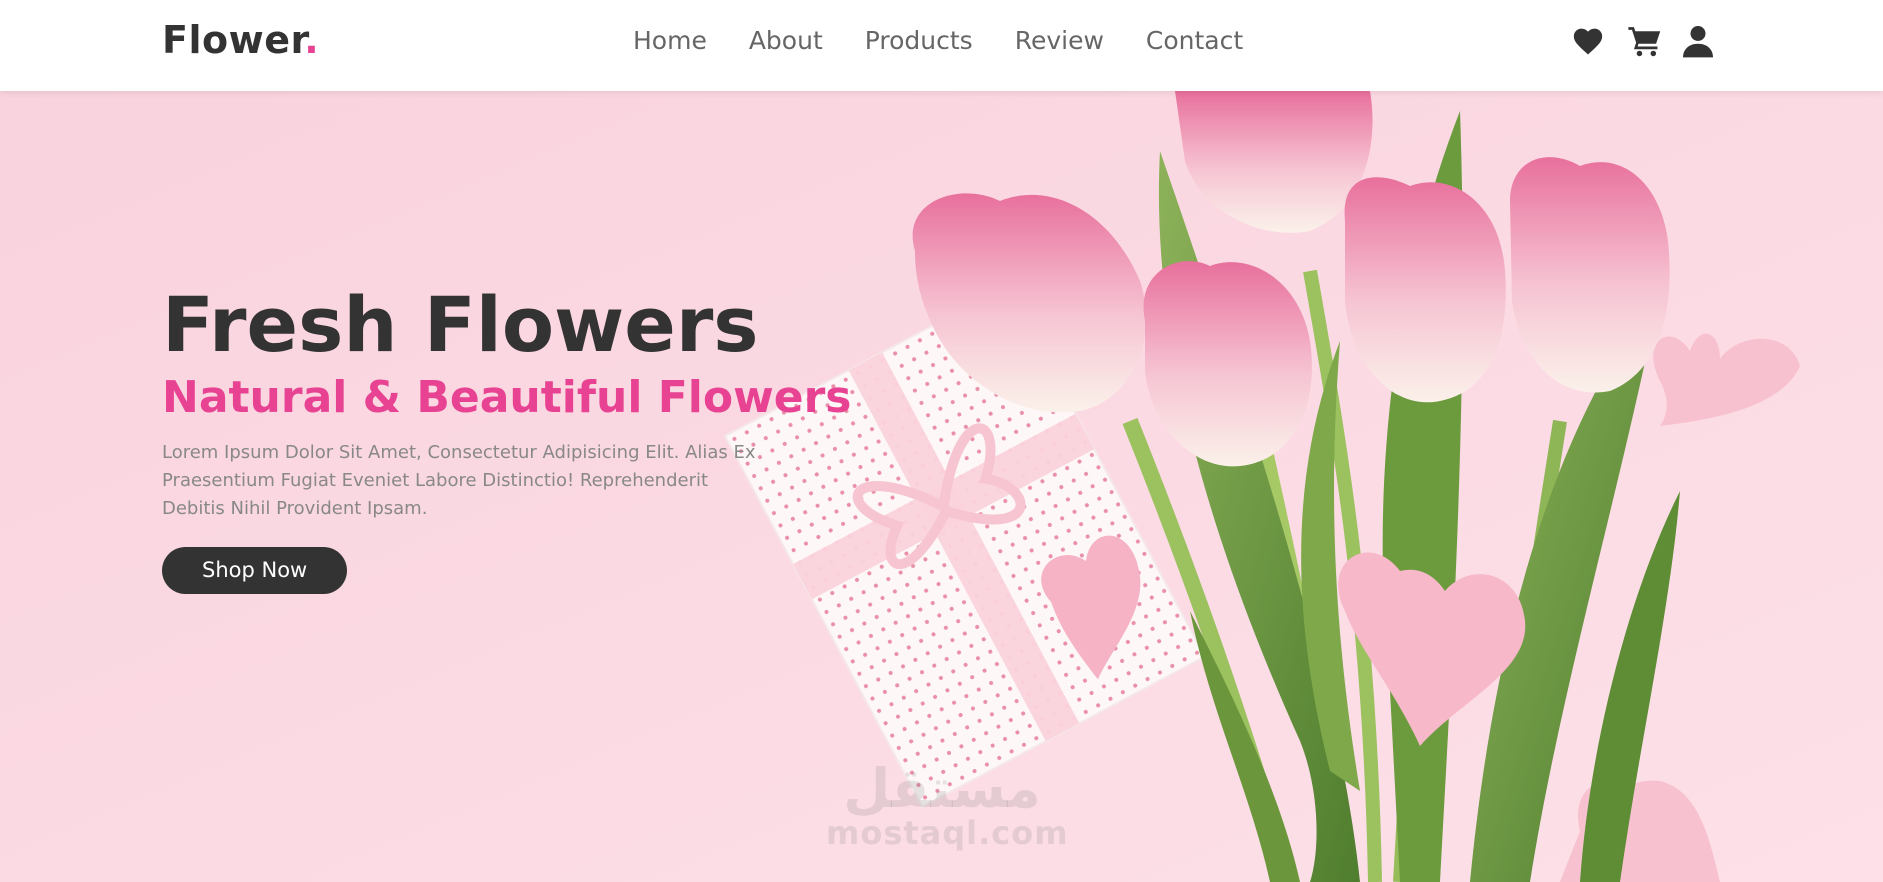 The image size is (1883, 882). I want to click on watermark-latin: mostaql.com, so click(947, 833).